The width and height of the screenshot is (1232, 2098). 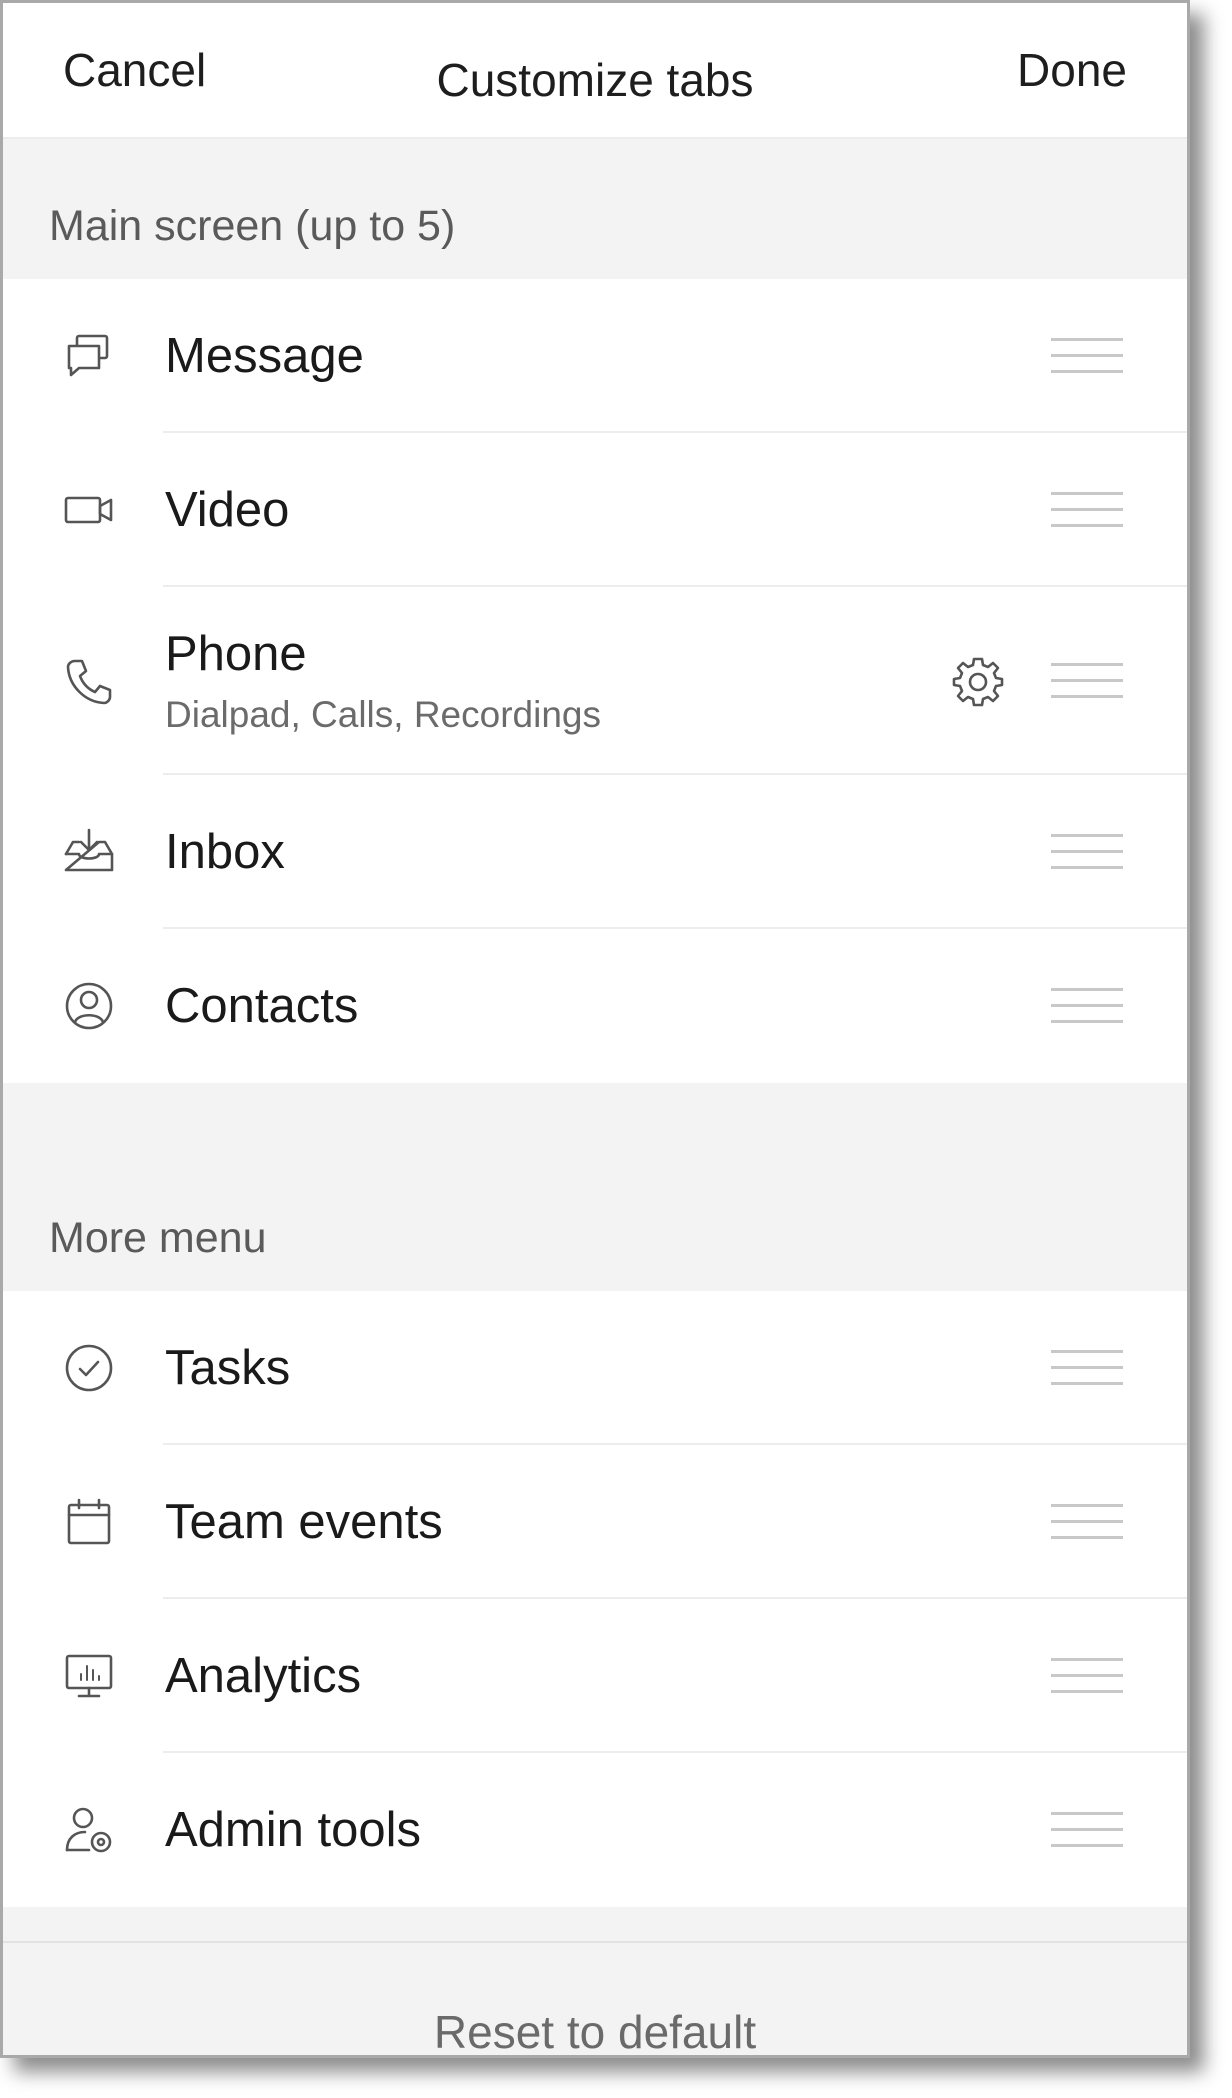 What do you see at coordinates (595, 356) in the screenshot?
I see `tab-row-message: Message` at bounding box center [595, 356].